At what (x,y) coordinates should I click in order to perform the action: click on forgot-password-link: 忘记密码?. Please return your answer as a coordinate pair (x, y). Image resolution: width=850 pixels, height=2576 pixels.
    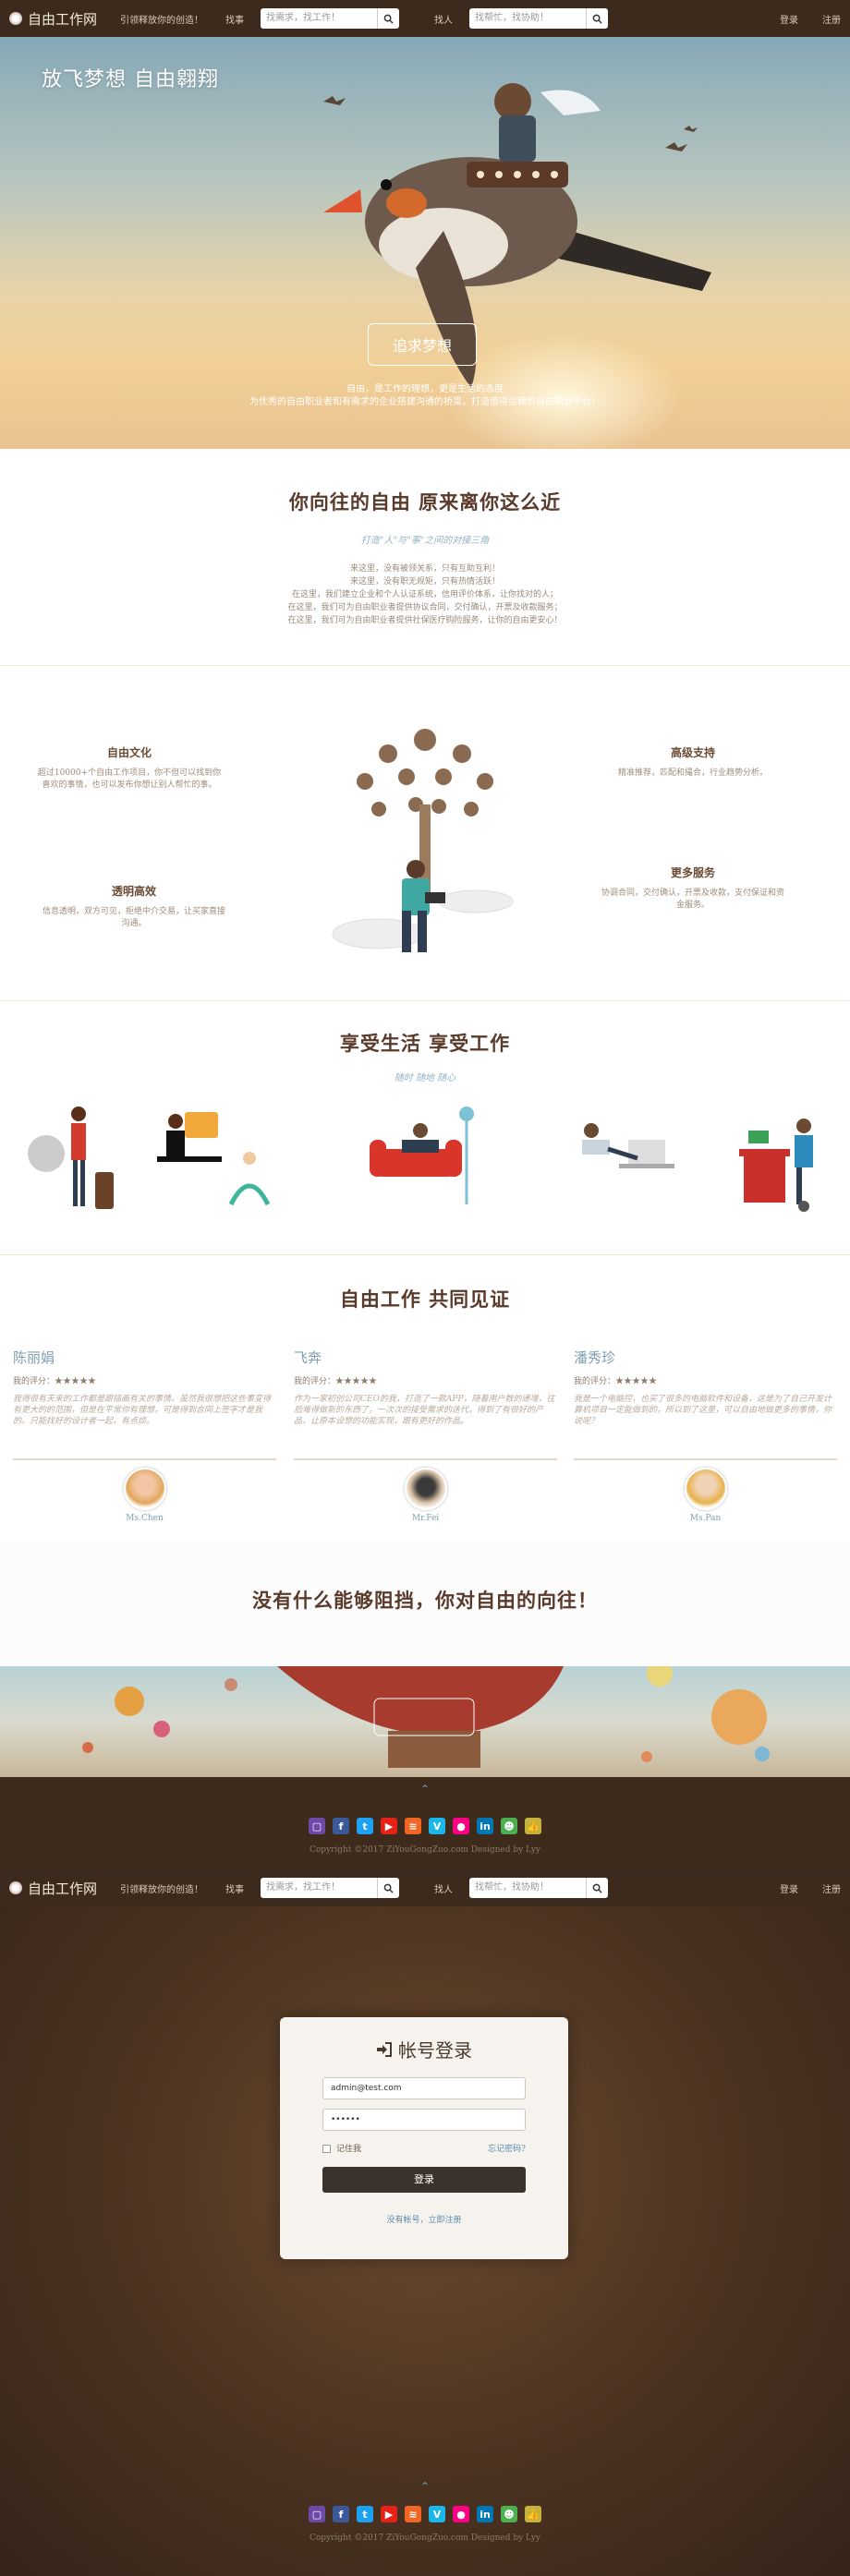
    Looking at the image, I should click on (507, 2148).